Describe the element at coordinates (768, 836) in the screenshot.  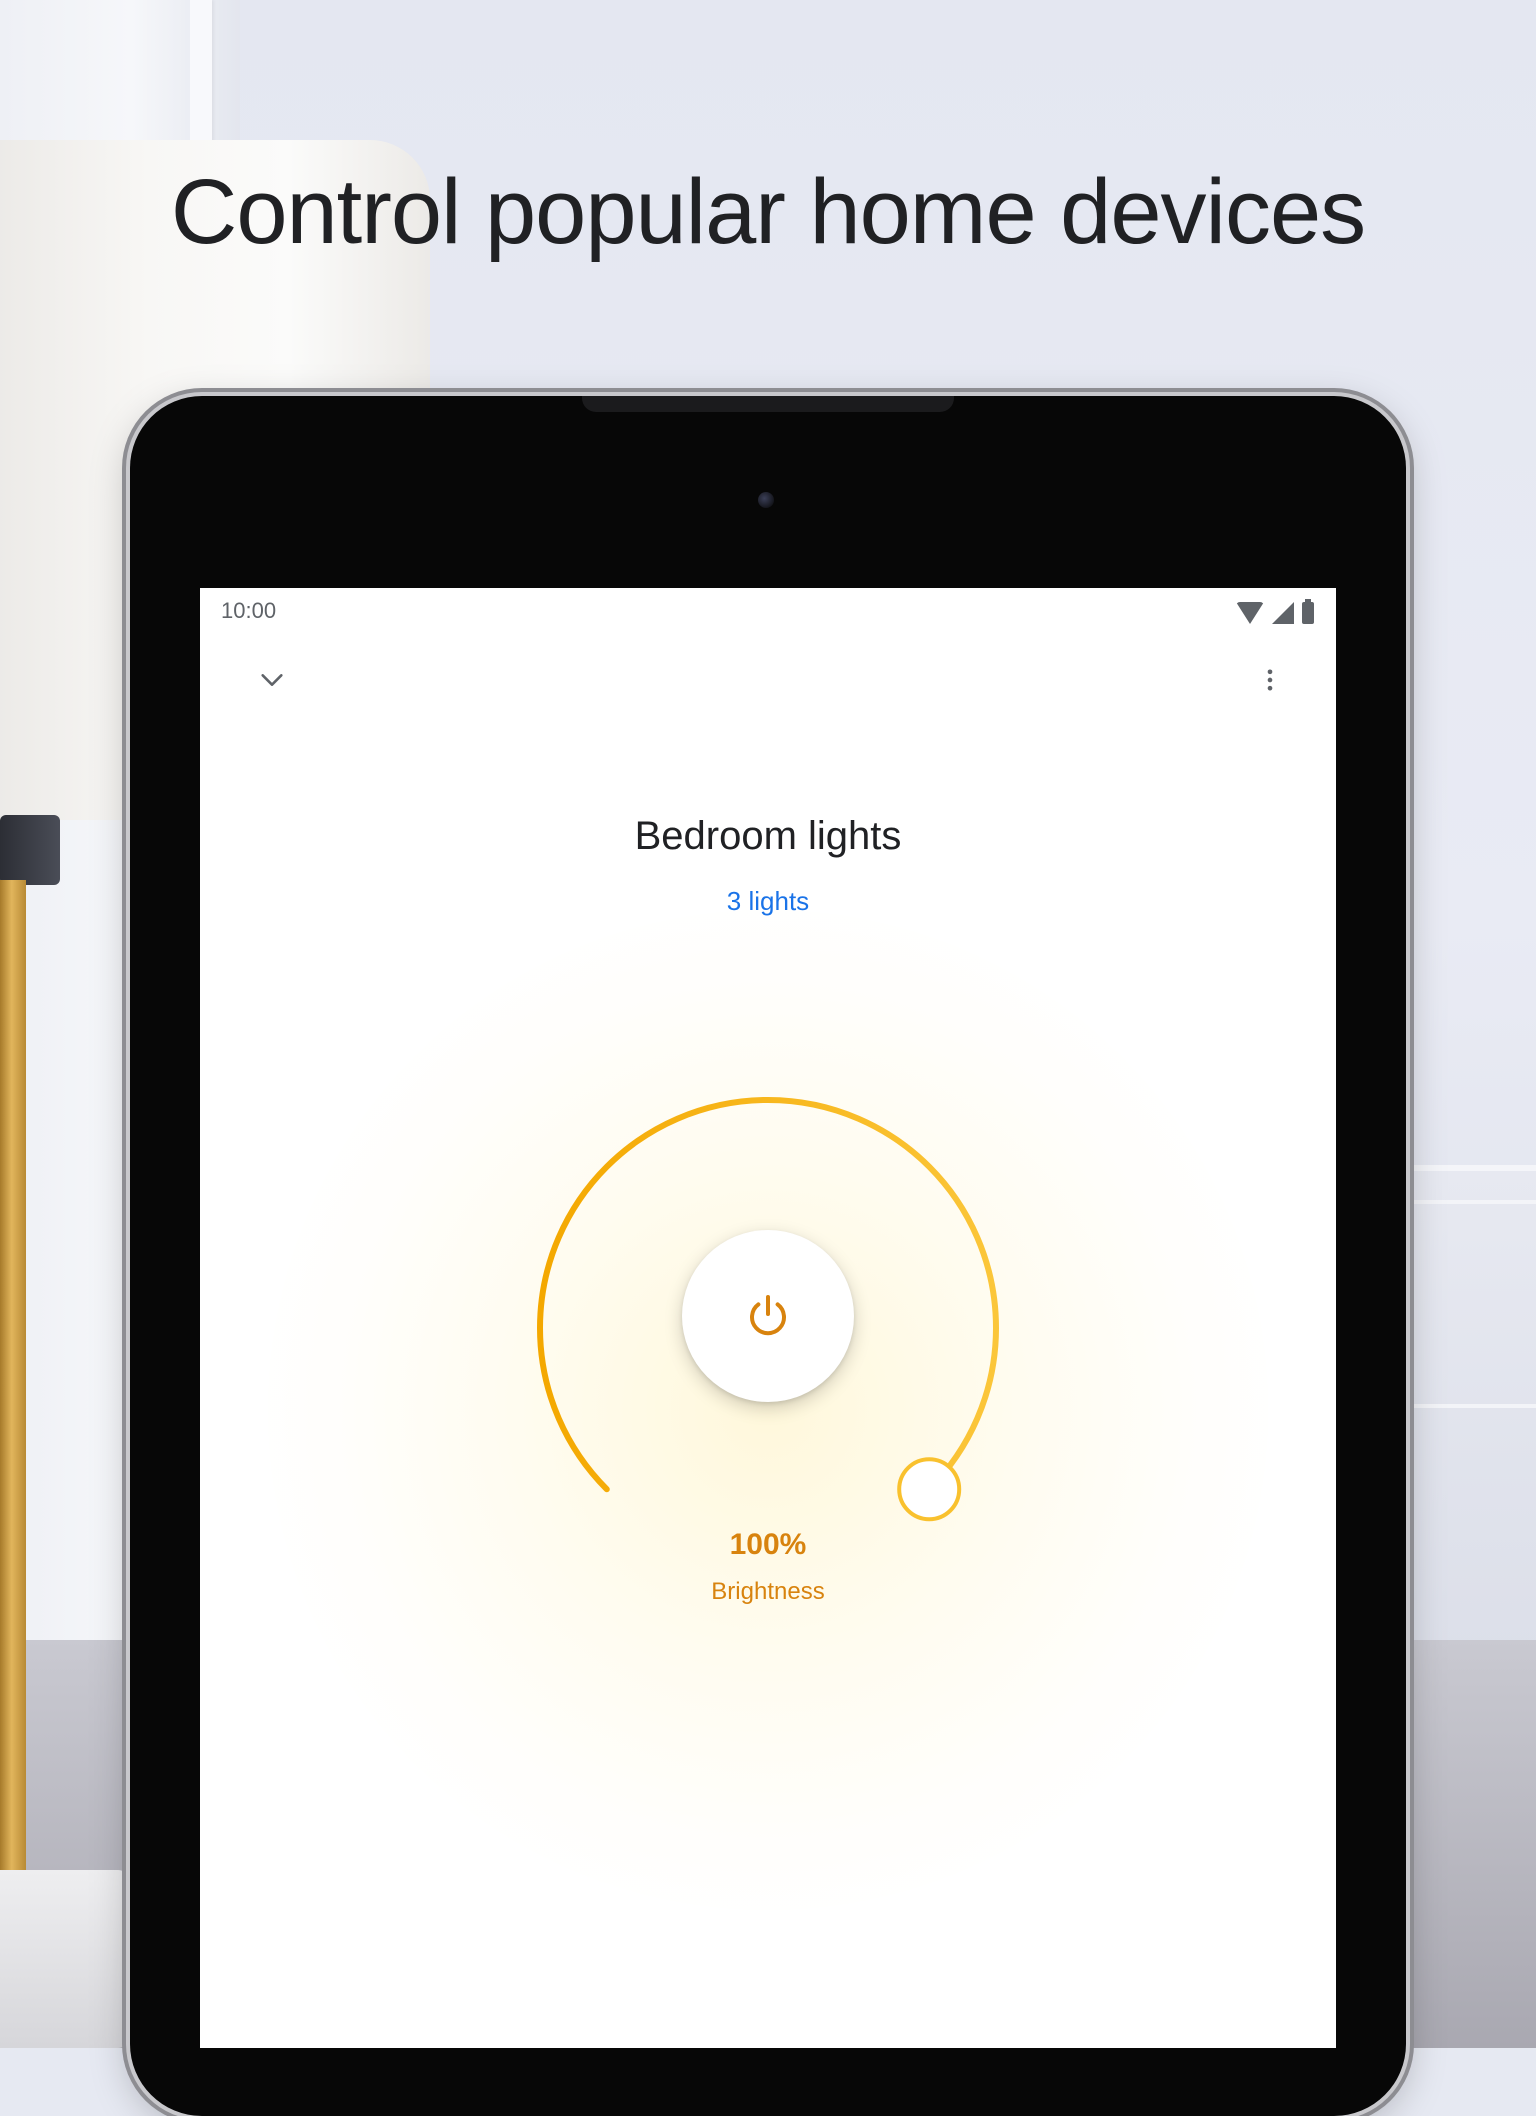
I see `device-title: Bedroom lights` at that location.